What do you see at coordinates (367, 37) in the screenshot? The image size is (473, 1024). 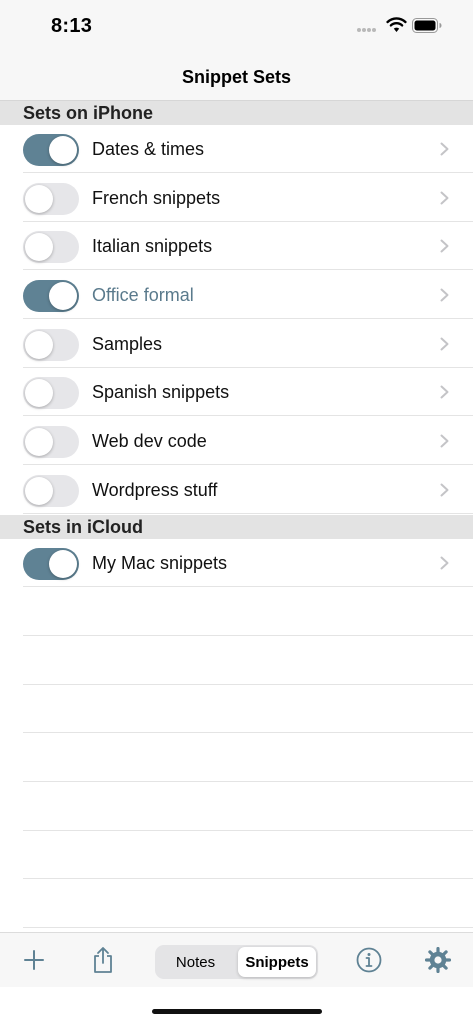 I see `cellular-signal-icon` at bounding box center [367, 37].